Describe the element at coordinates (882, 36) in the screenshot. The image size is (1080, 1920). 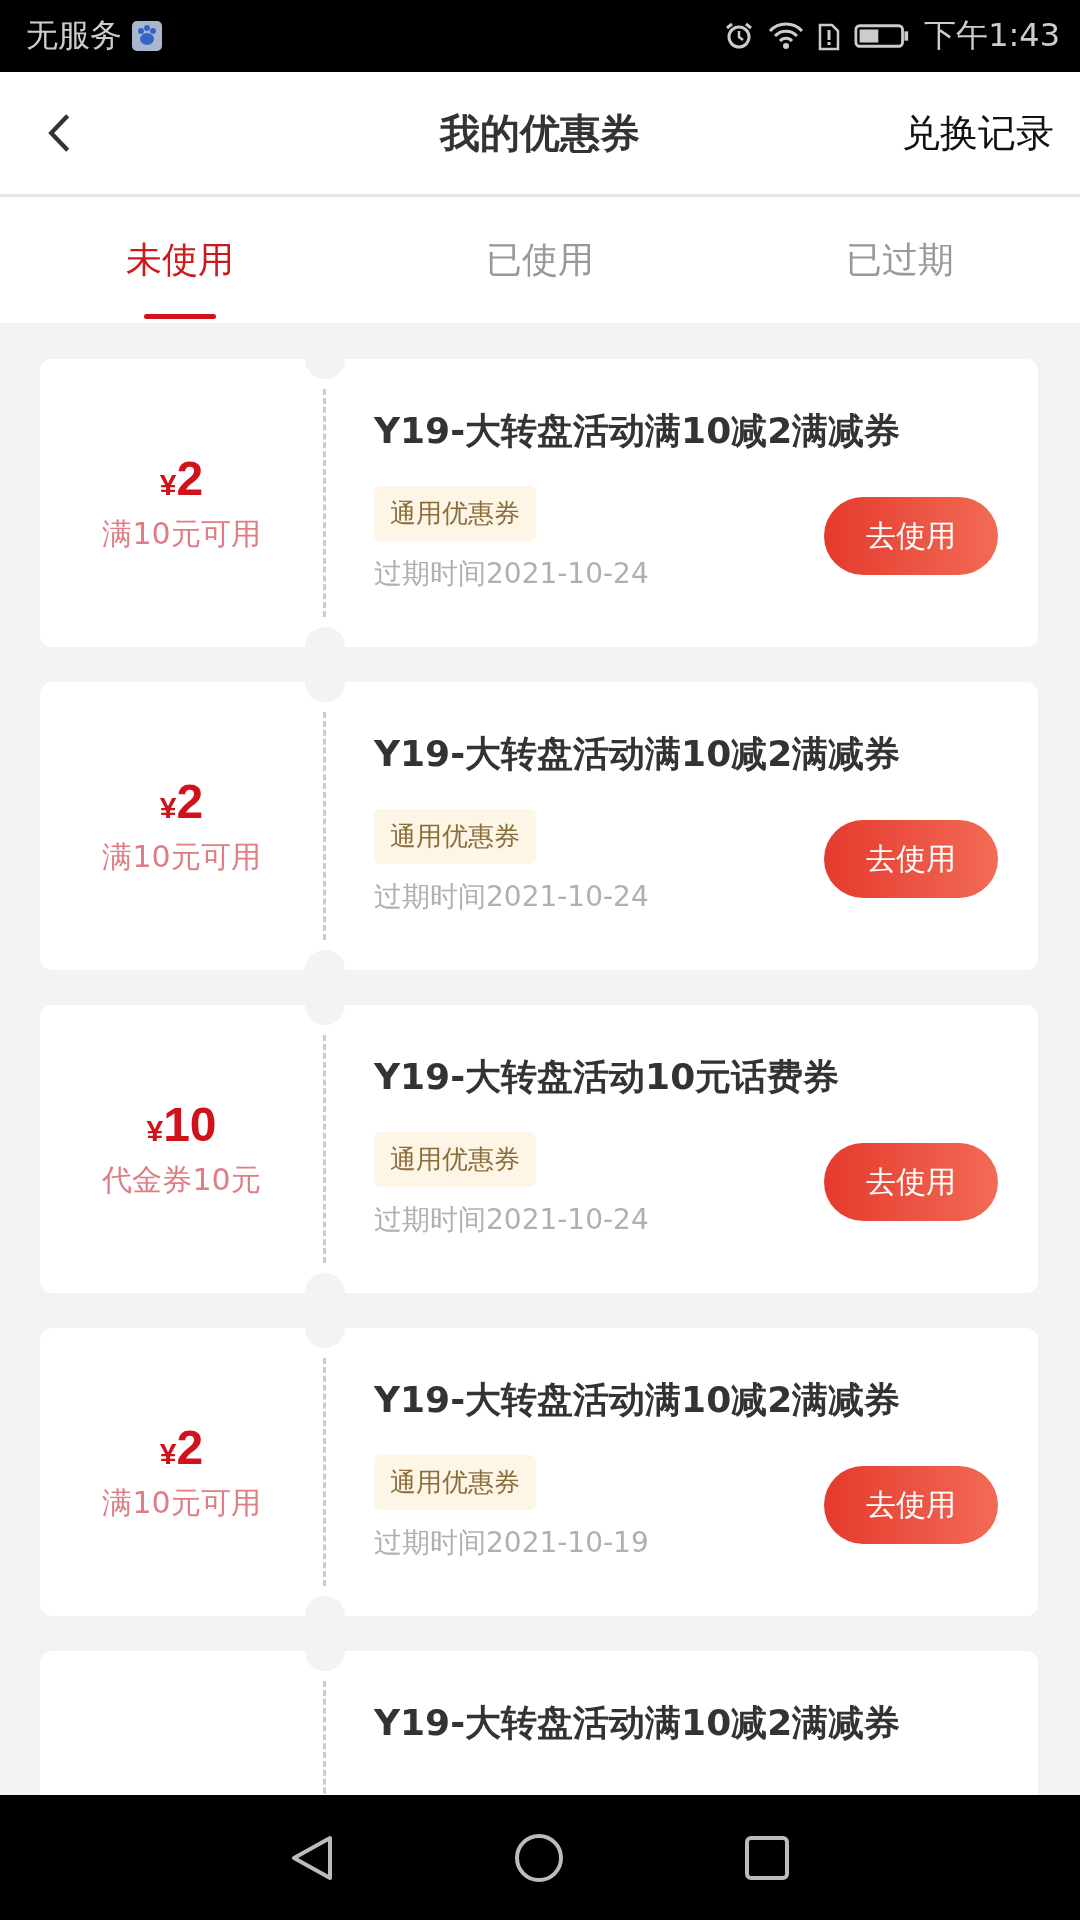
I see `battery-icon` at that location.